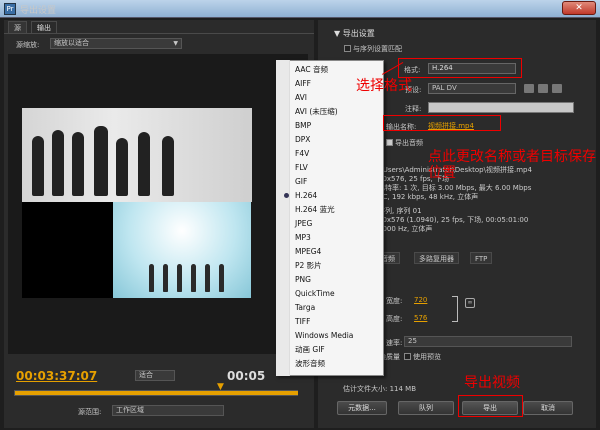  I want to click on annotation-export-box, so click(490, 406).